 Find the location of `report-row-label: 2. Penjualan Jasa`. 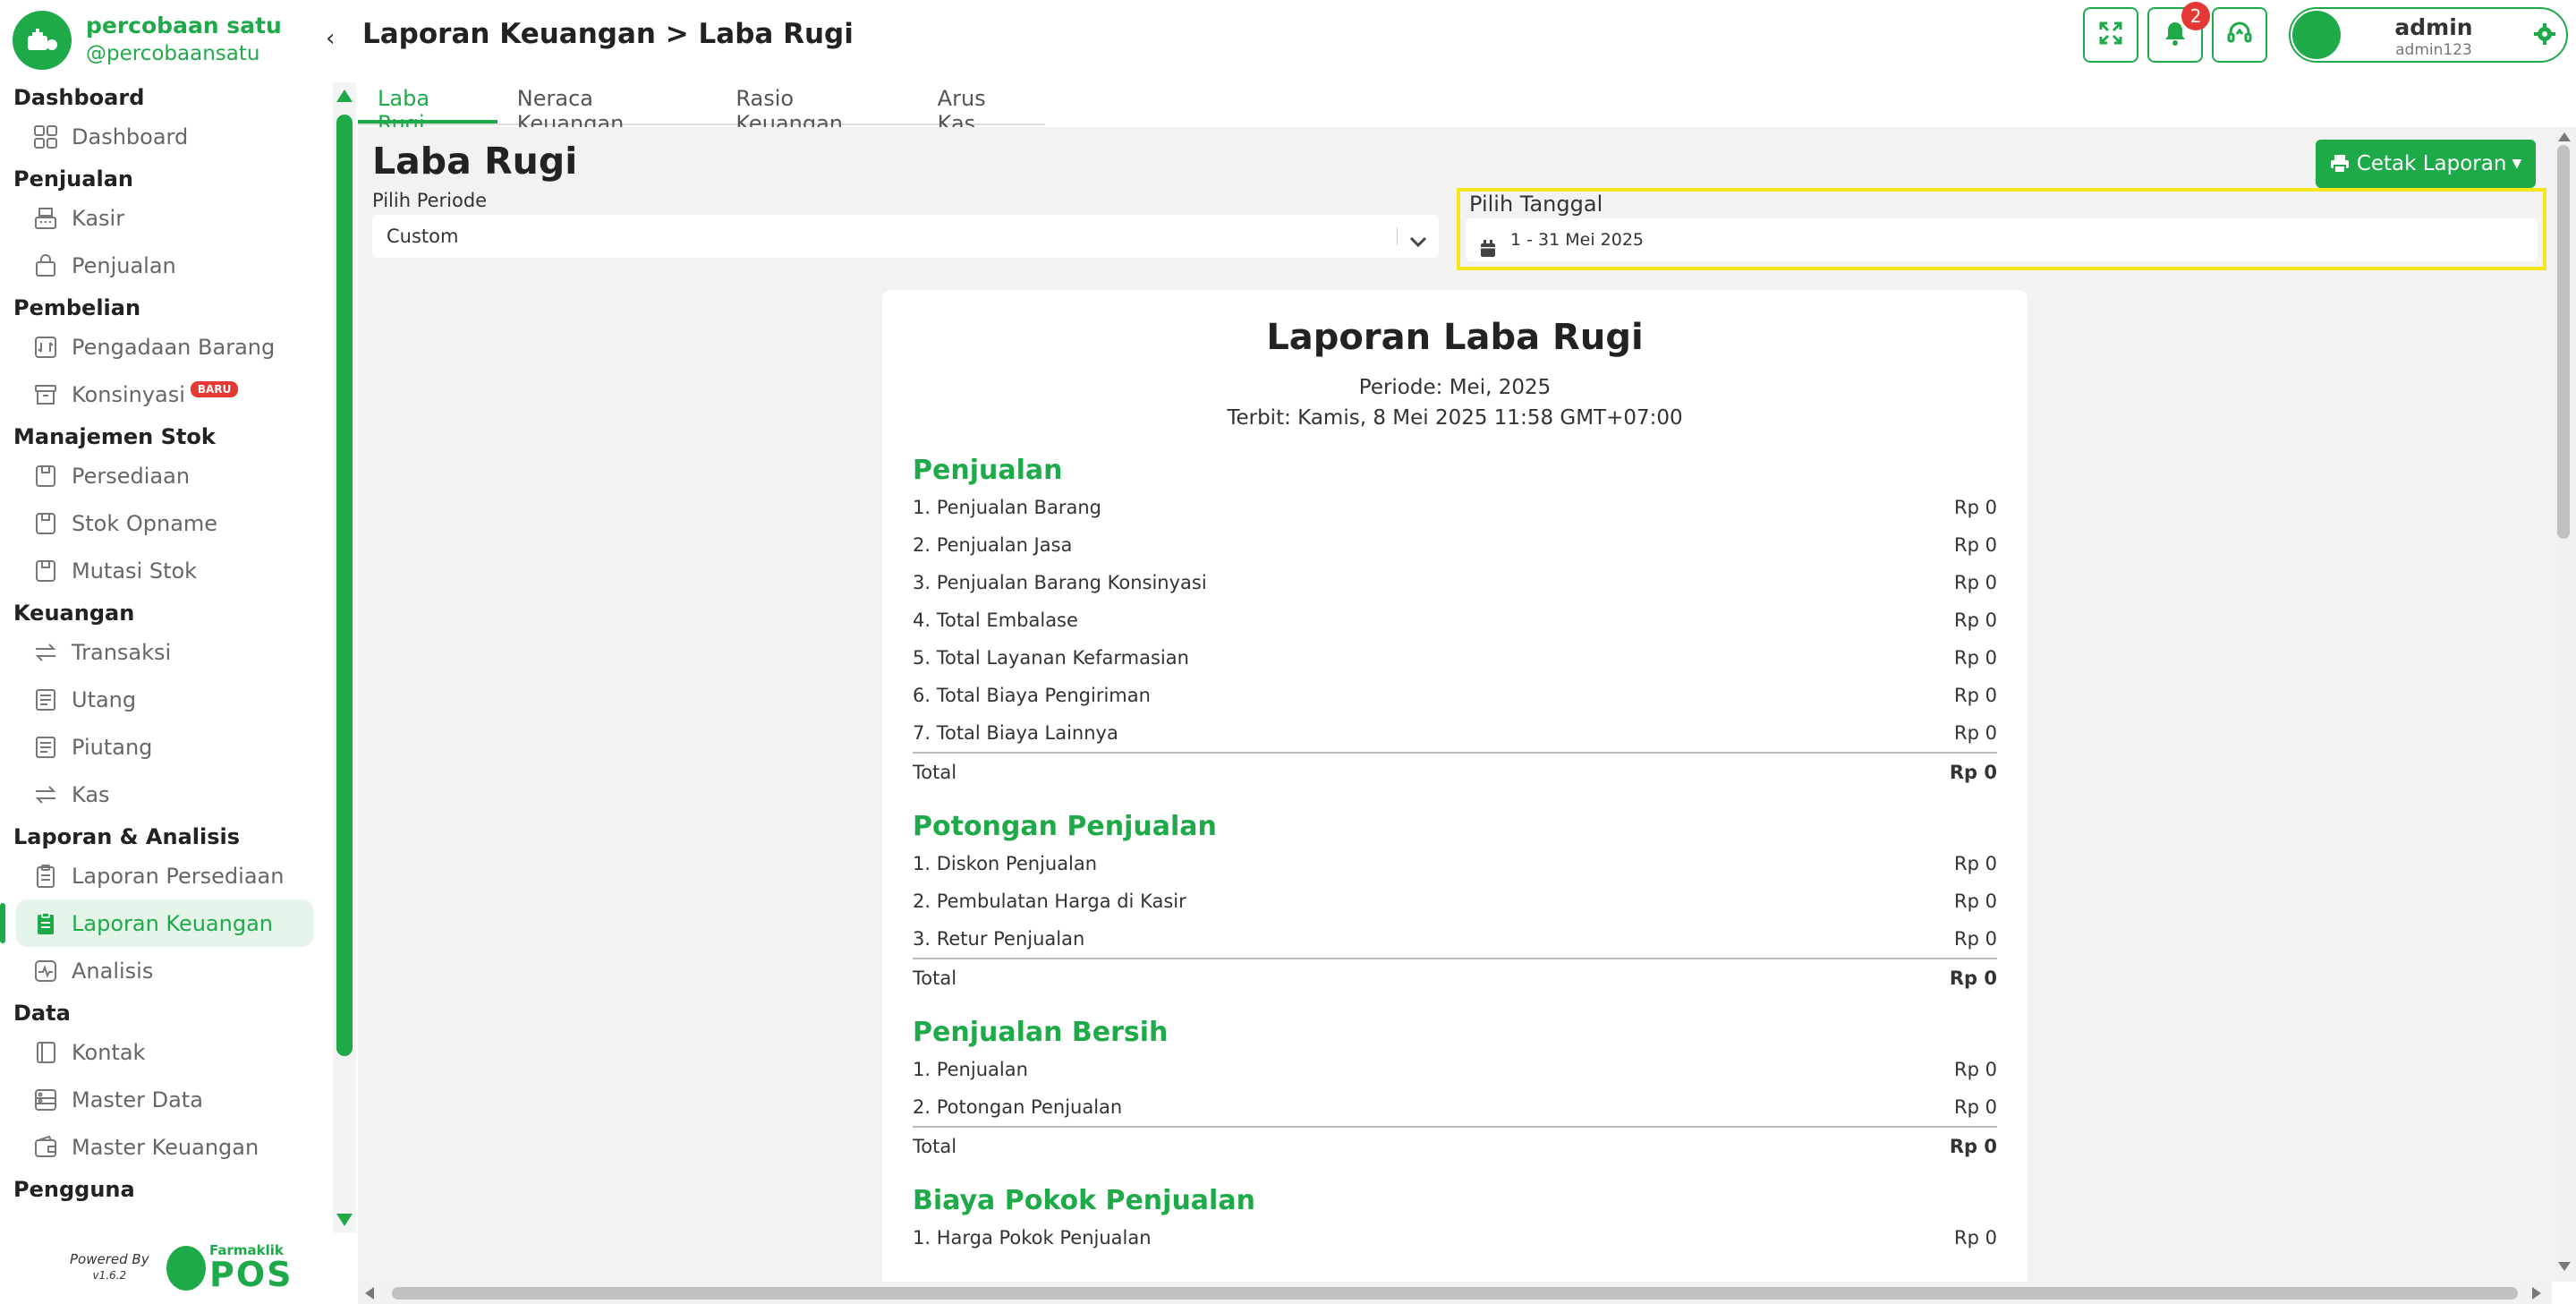

report-row-label: 2. Penjualan Jasa is located at coordinates (993, 545).